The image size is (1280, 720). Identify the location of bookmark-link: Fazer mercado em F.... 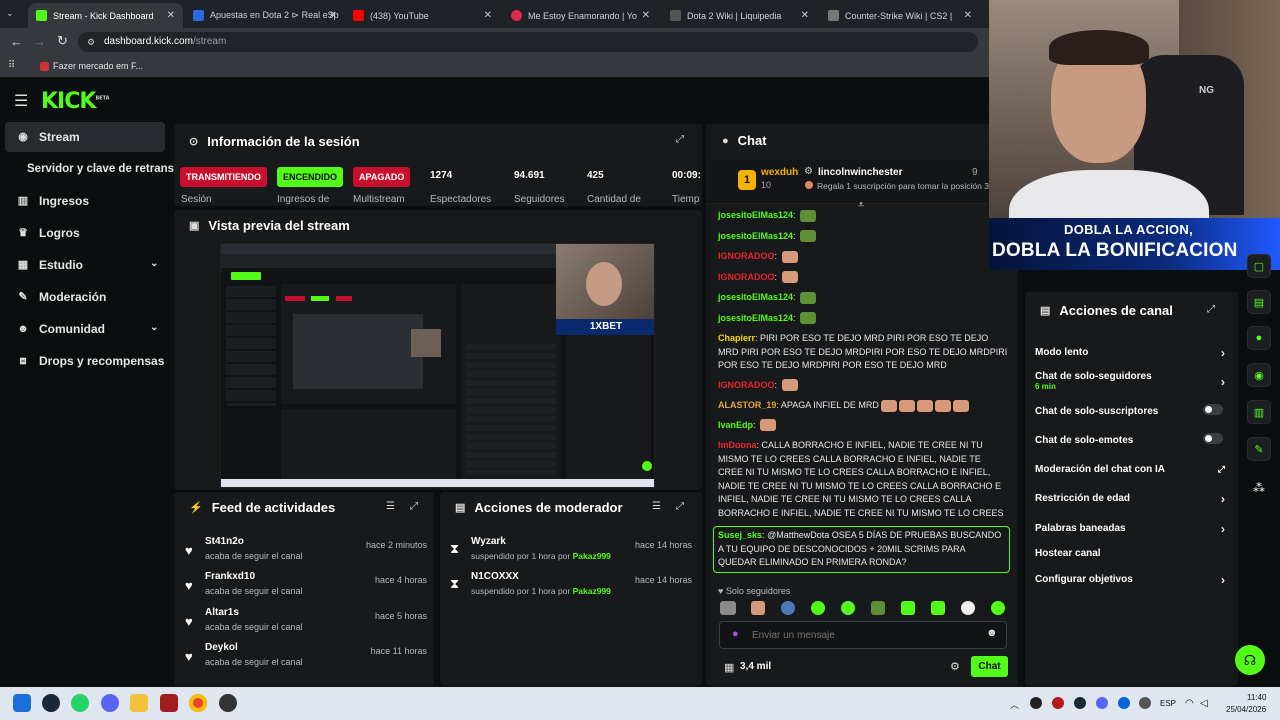
(98, 66).